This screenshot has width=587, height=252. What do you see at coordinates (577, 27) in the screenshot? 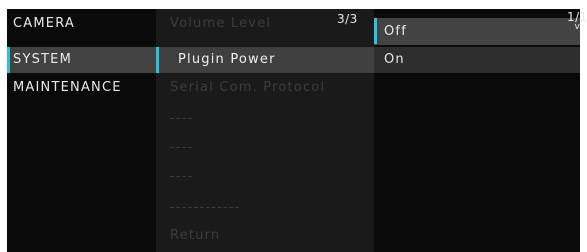
I see `chevron-down-icon: v` at bounding box center [577, 27].